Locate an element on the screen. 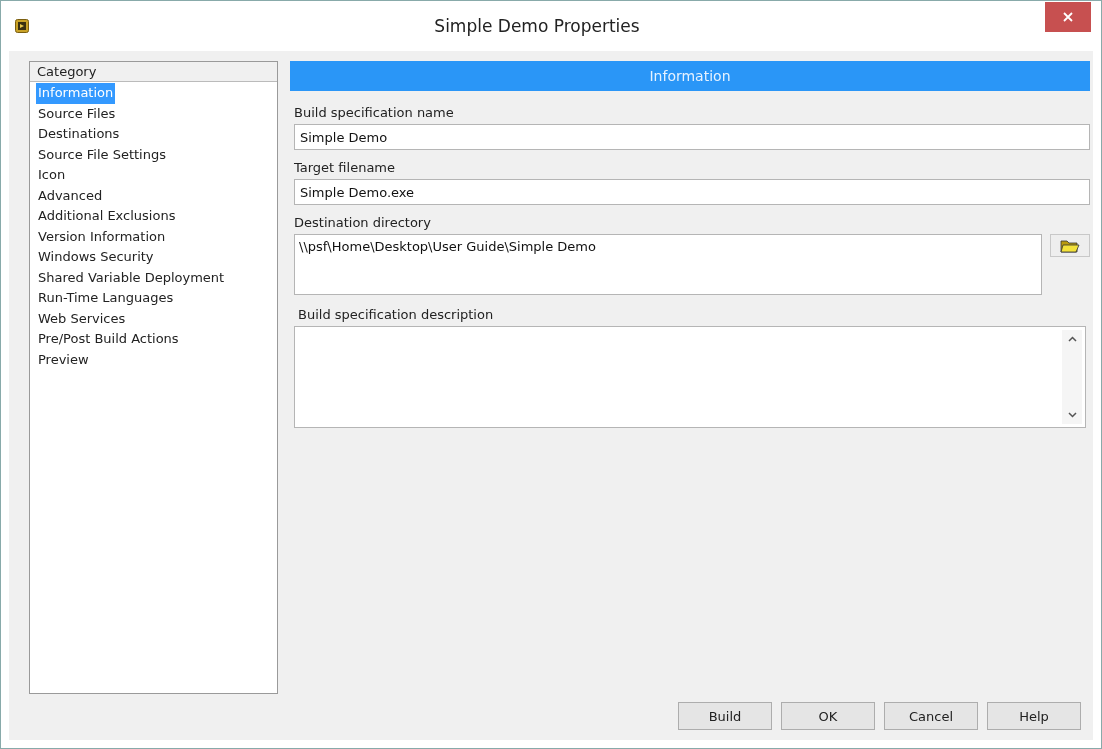 This screenshot has width=1102, height=749. field-label: Build specification name is located at coordinates (374, 112).